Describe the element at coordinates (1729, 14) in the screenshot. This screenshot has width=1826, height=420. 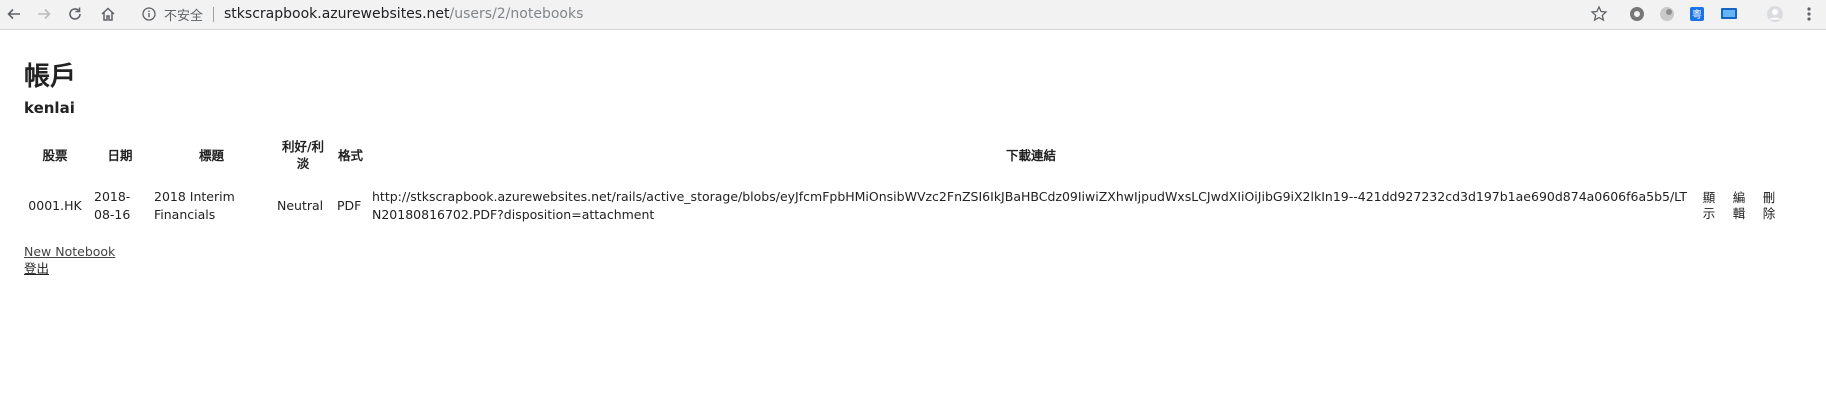
I see `extension-screen-icon` at that location.